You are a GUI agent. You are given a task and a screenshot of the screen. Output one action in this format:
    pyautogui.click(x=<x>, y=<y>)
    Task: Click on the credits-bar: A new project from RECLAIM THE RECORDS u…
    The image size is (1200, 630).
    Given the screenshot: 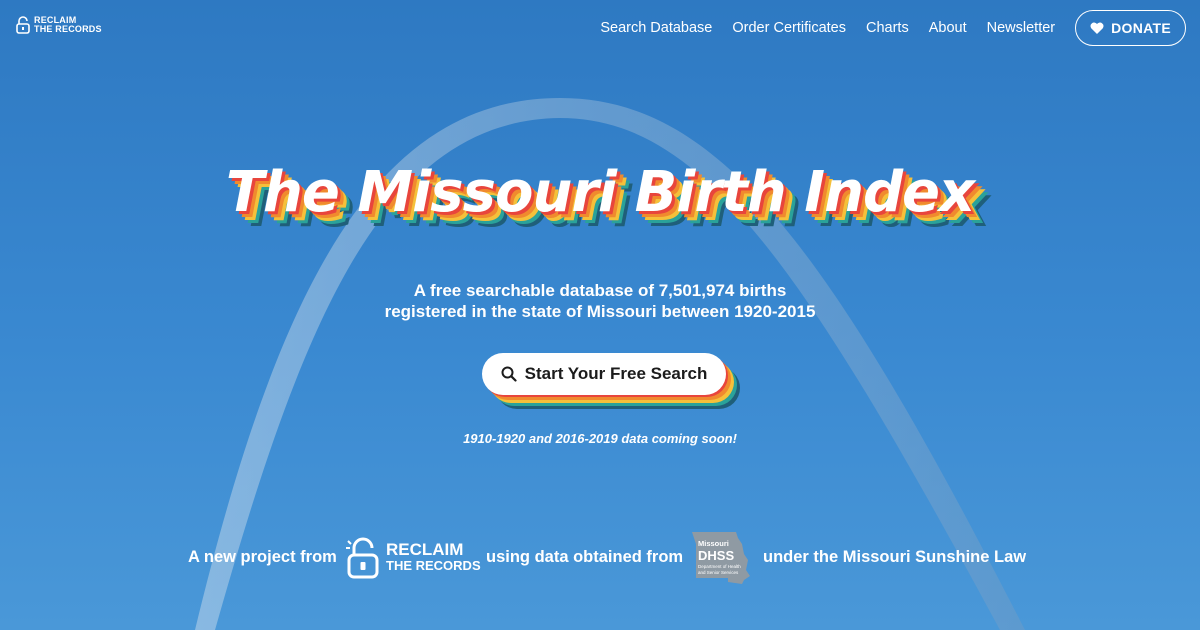 What is the action you would take?
    pyautogui.click(x=600, y=557)
    